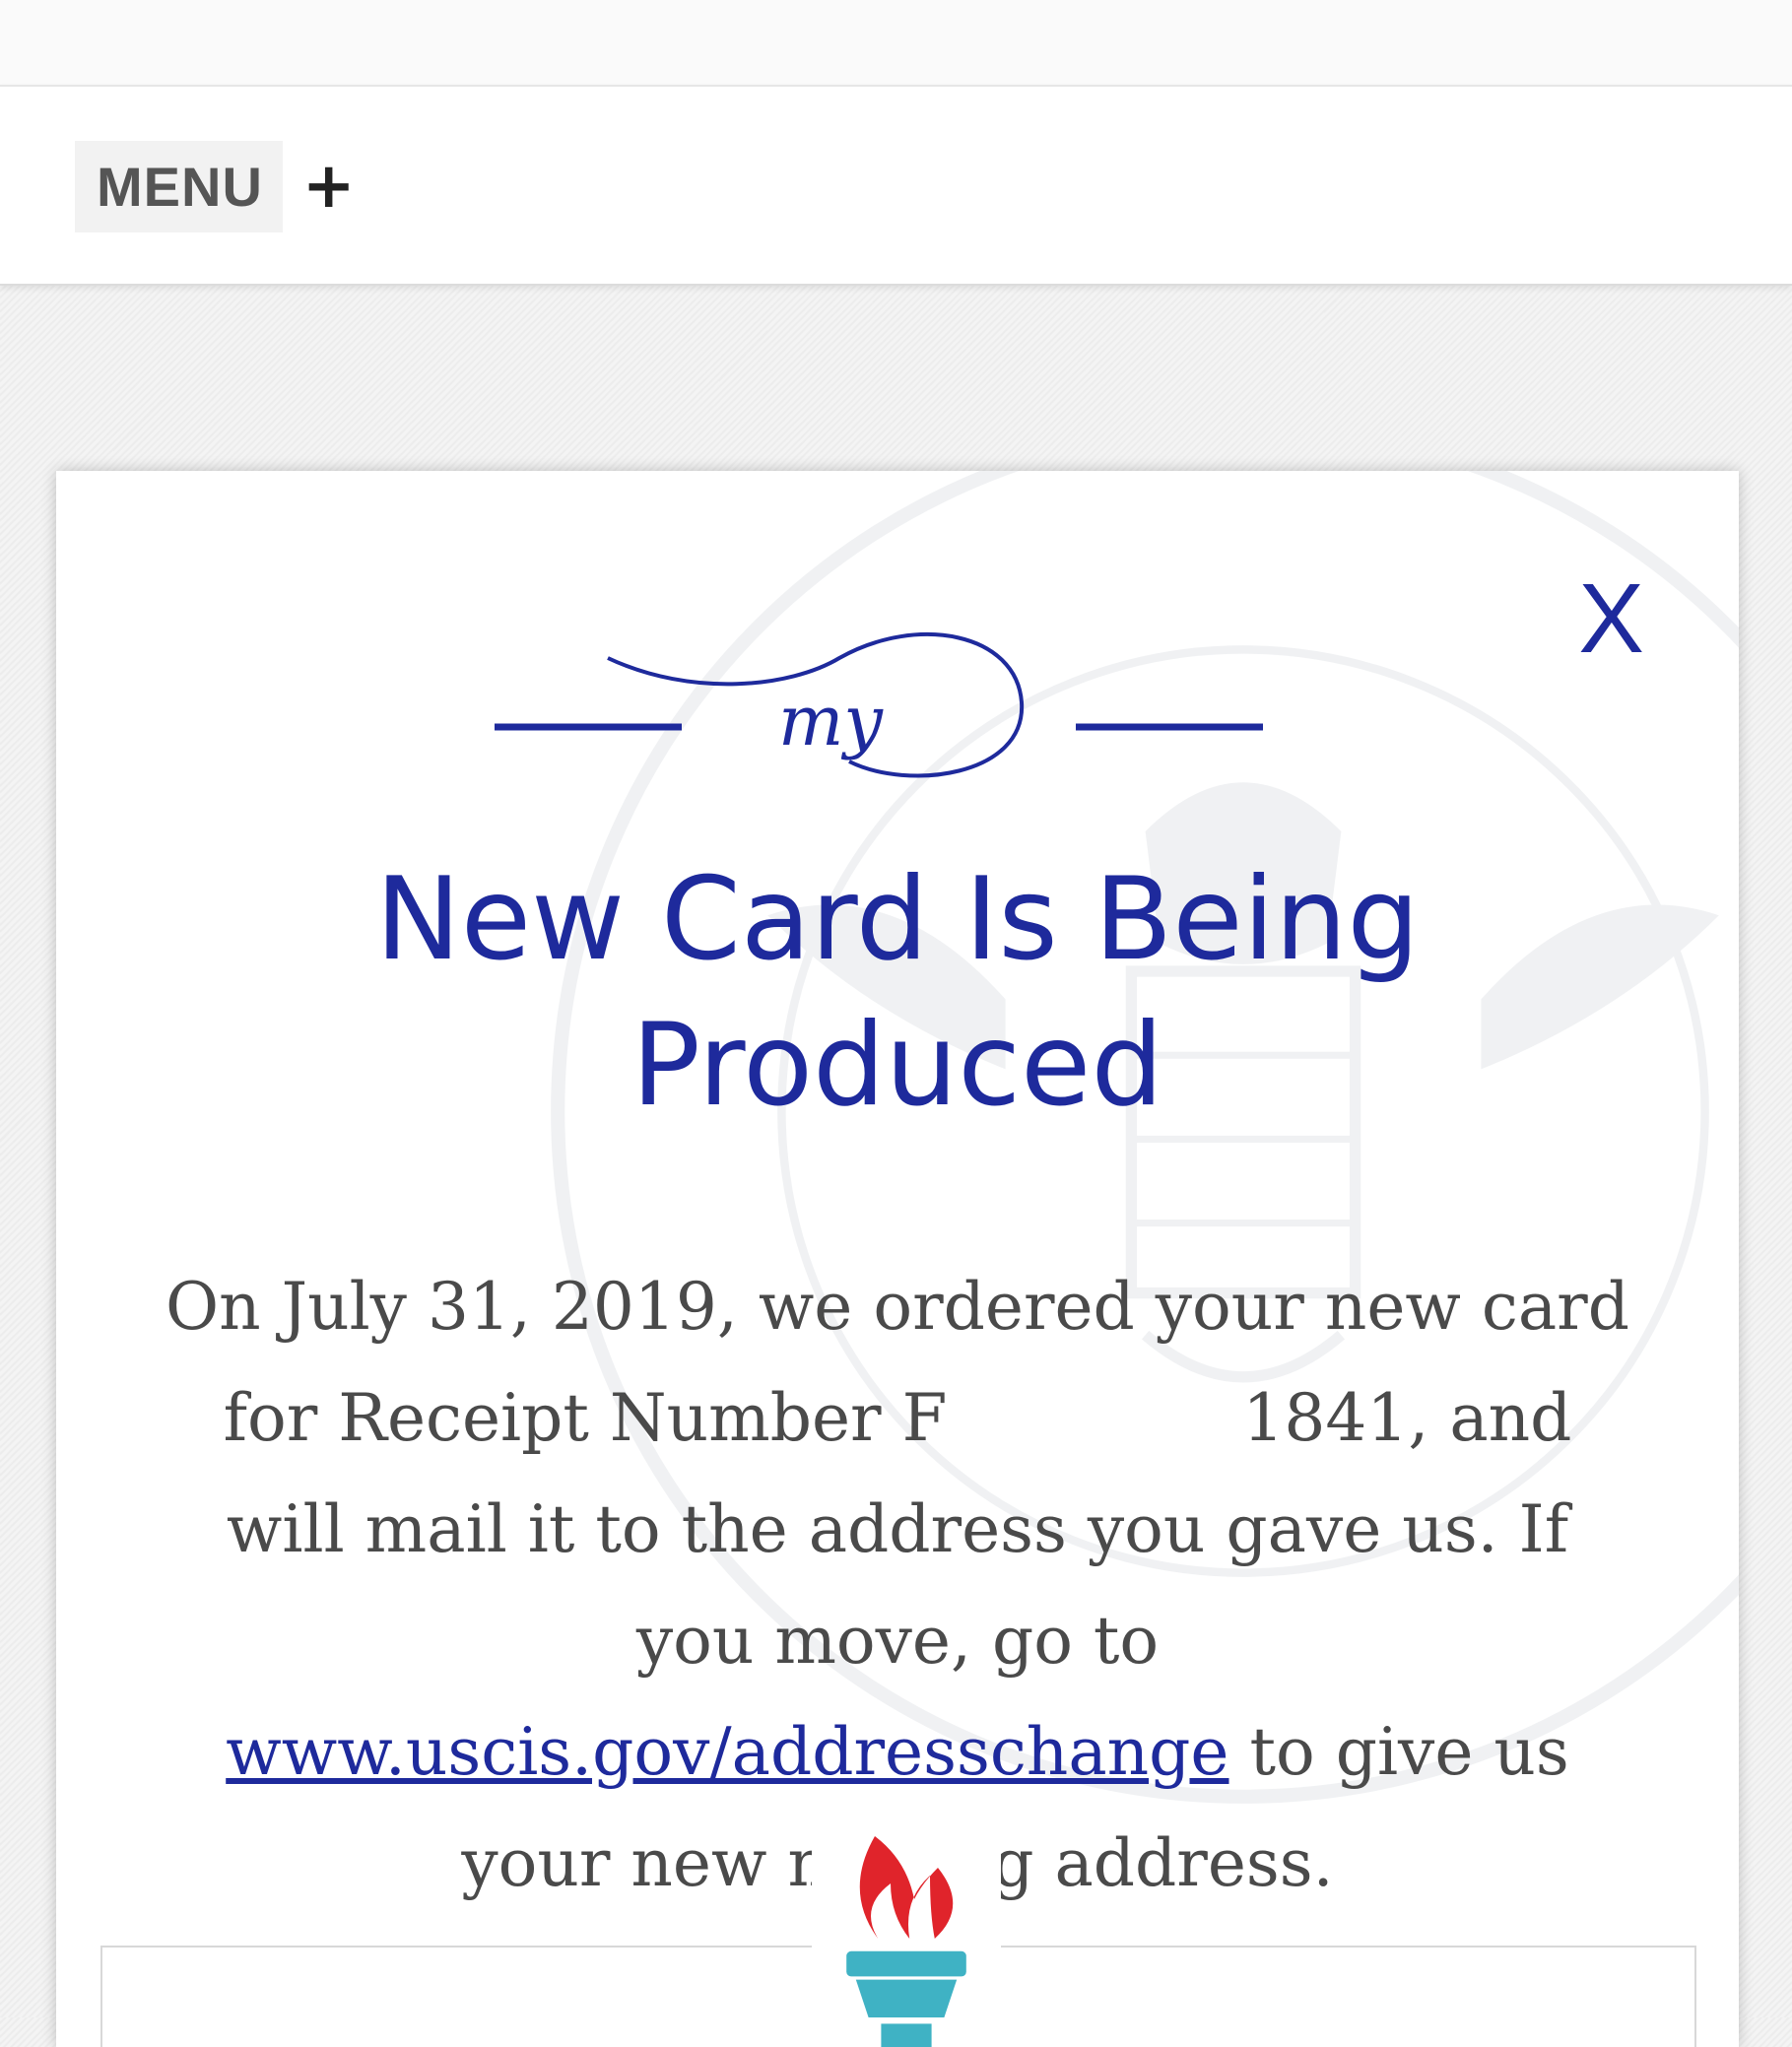  What do you see at coordinates (1095, 1423) in the screenshot?
I see `redacted-receipt-digits` at bounding box center [1095, 1423].